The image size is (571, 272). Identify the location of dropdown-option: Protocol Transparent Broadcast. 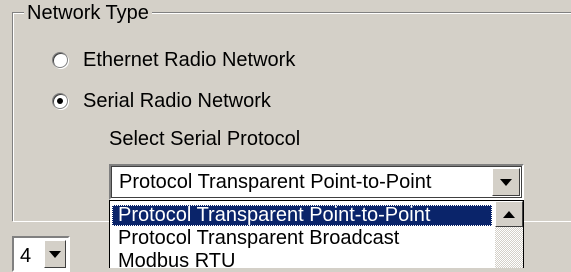
(302, 238).